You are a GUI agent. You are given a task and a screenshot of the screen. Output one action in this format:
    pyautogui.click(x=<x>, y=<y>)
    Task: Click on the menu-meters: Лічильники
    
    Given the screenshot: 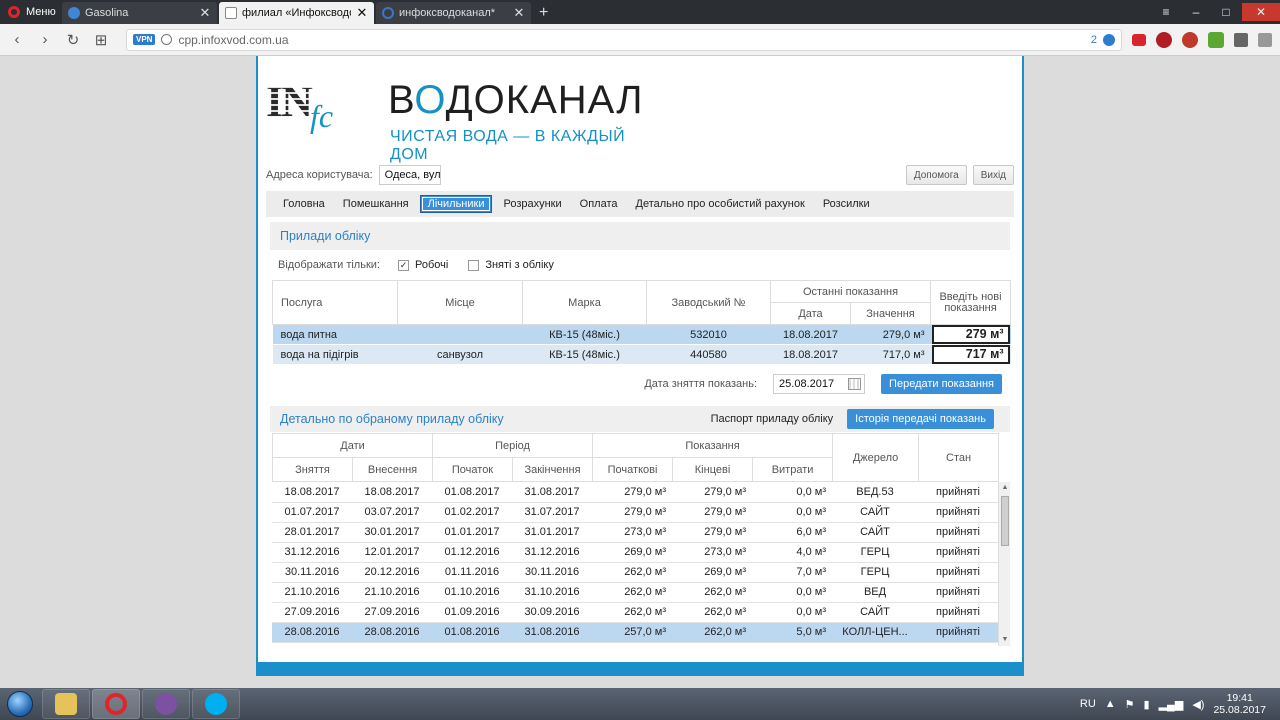 What is the action you would take?
    pyautogui.click(x=456, y=204)
    